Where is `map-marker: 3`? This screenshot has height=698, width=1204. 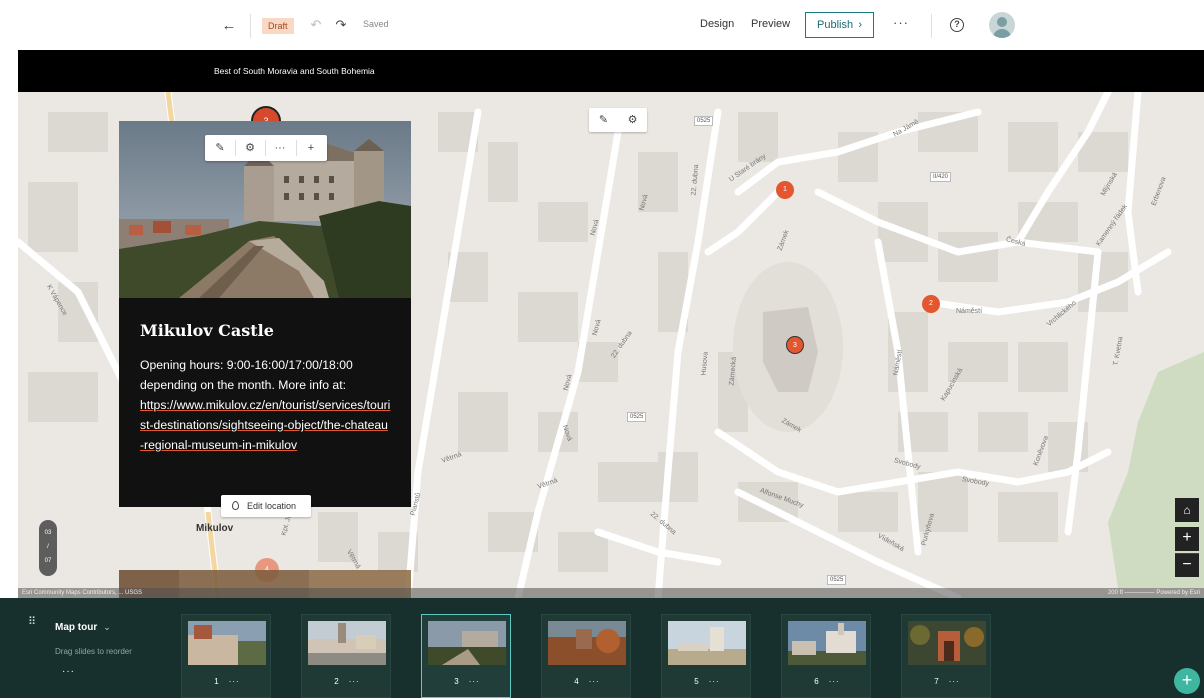
map-marker: 3 is located at coordinates (795, 345).